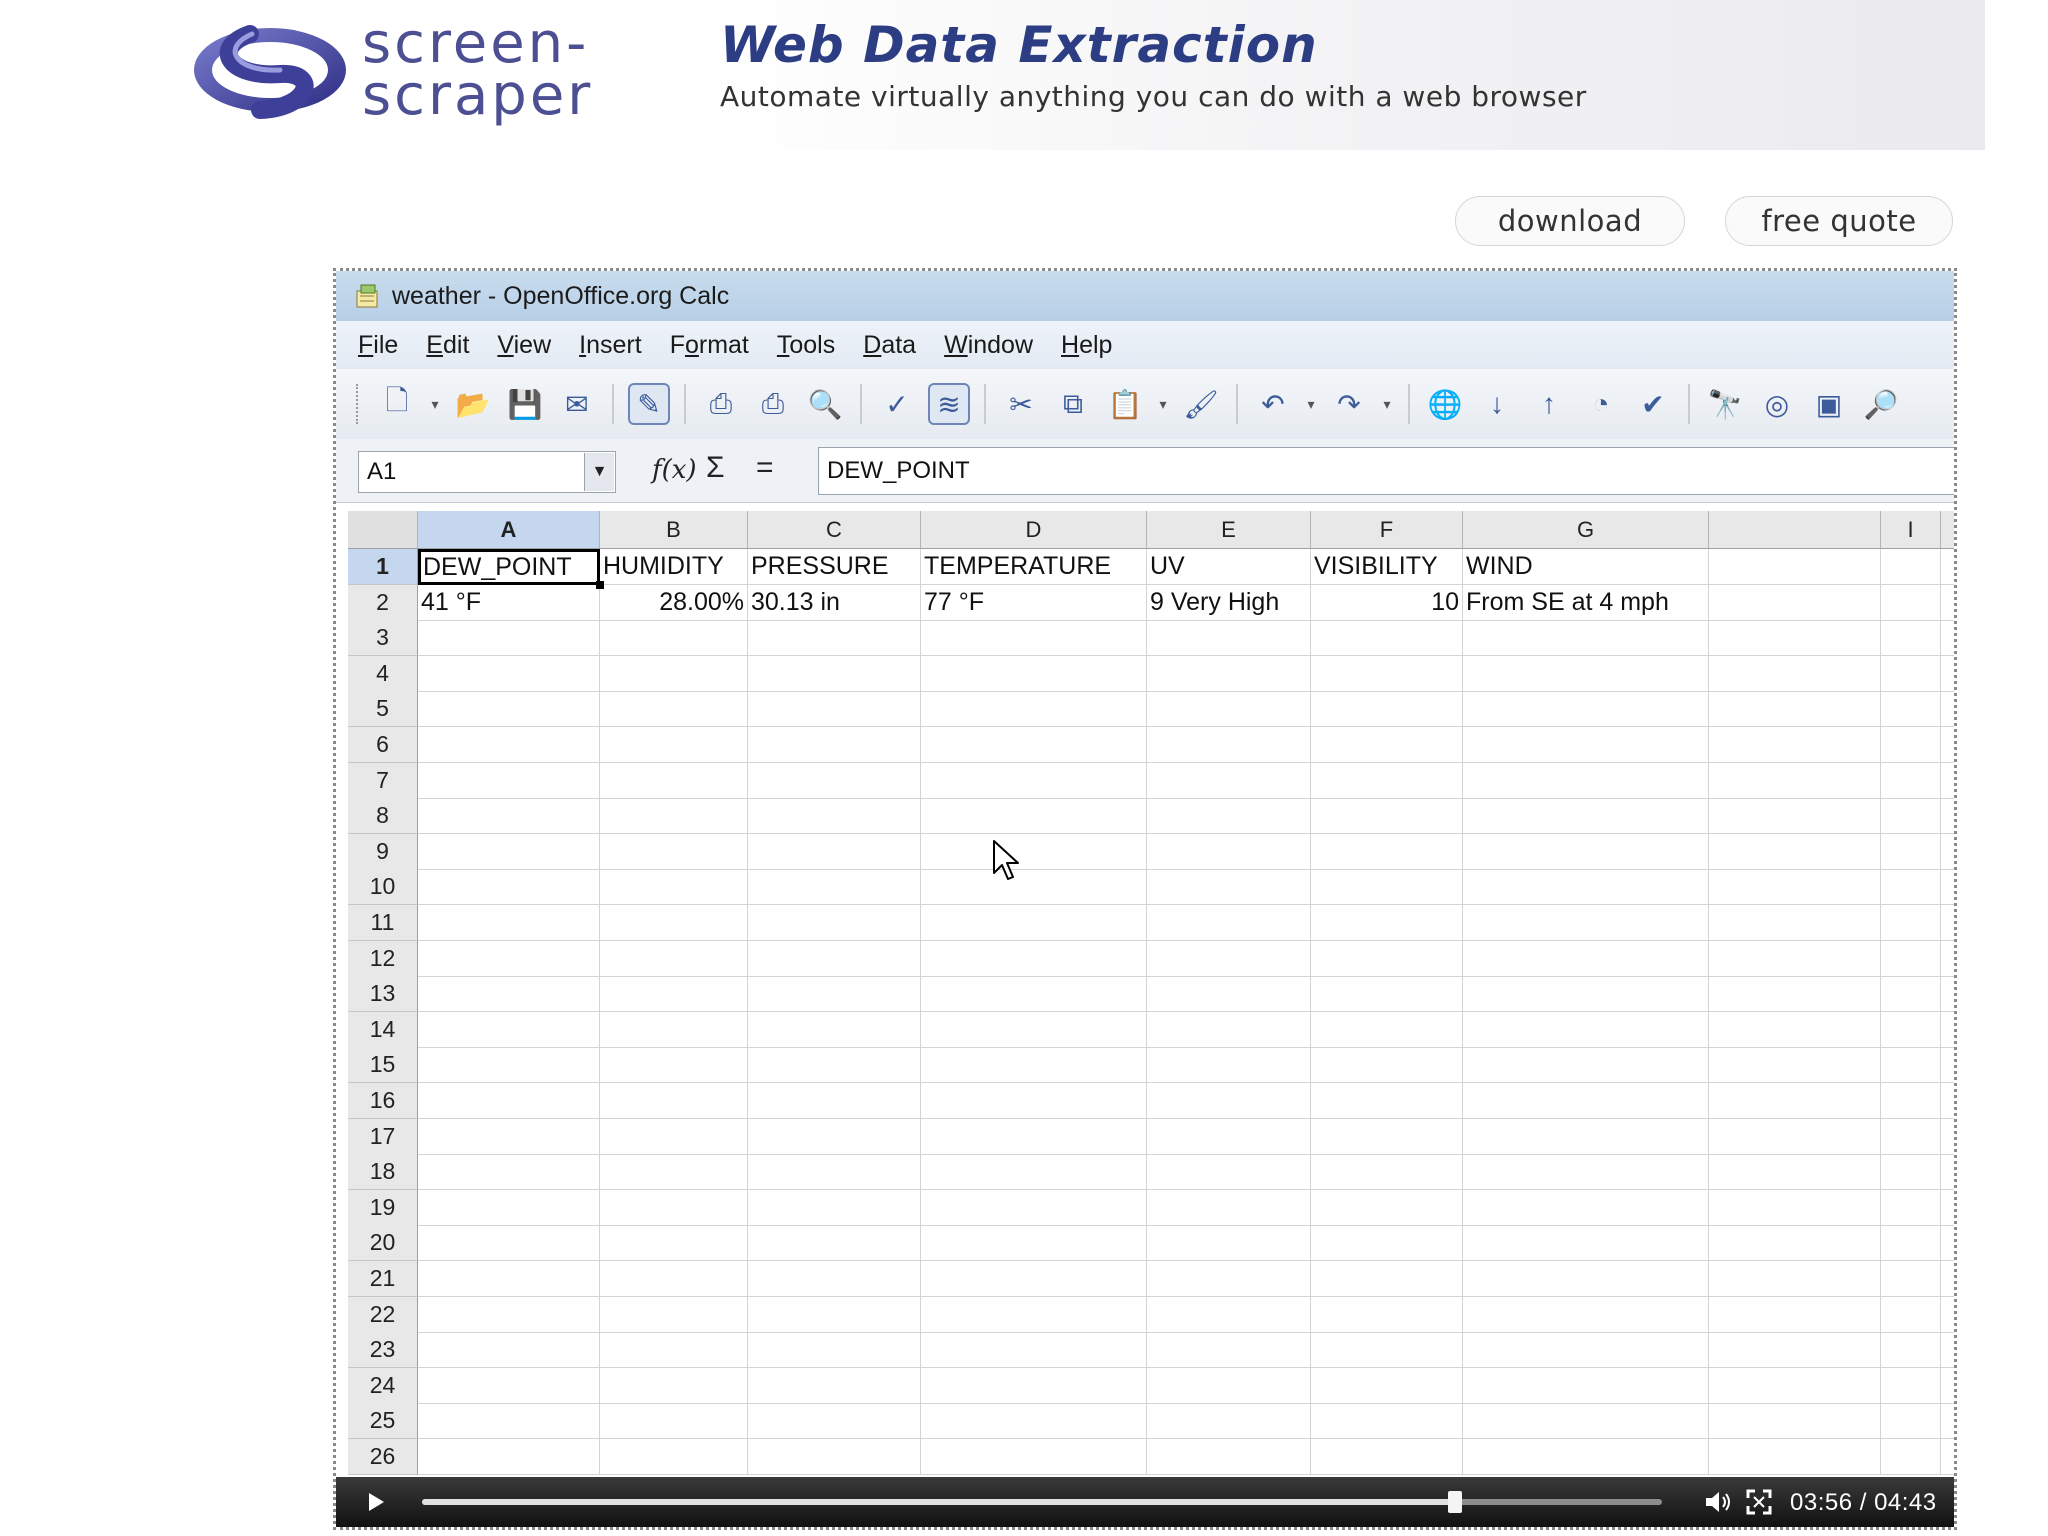  Describe the element at coordinates (509, 816) in the screenshot. I see `cell-a8` at that location.